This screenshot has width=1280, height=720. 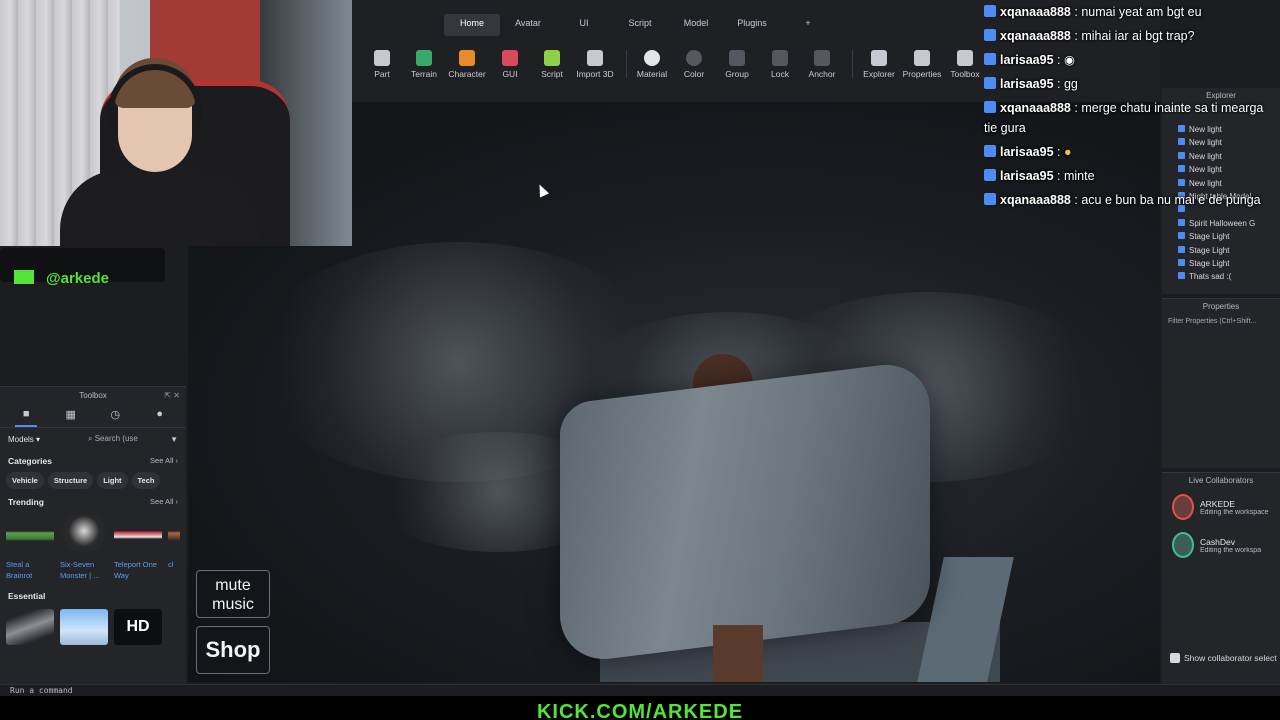 What do you see at coordinates (174, 439) in the screenshot?
I see `filter-icon: ▼` at bounding box center [174, 439].